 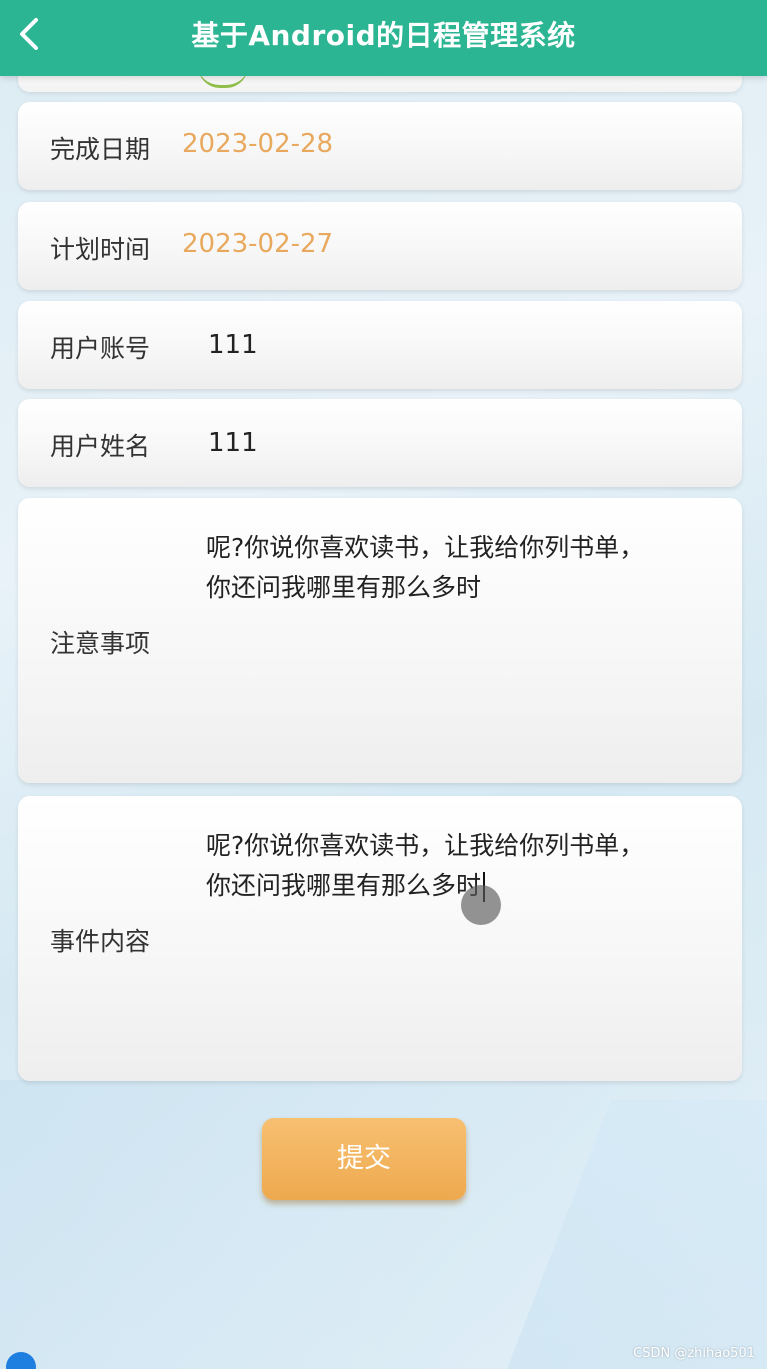 What do you see at coordinates (380, 146) in the screenshot?
I see `completion-date-row: 完成日期 2023-02-28` at bounding box center [380, 146].